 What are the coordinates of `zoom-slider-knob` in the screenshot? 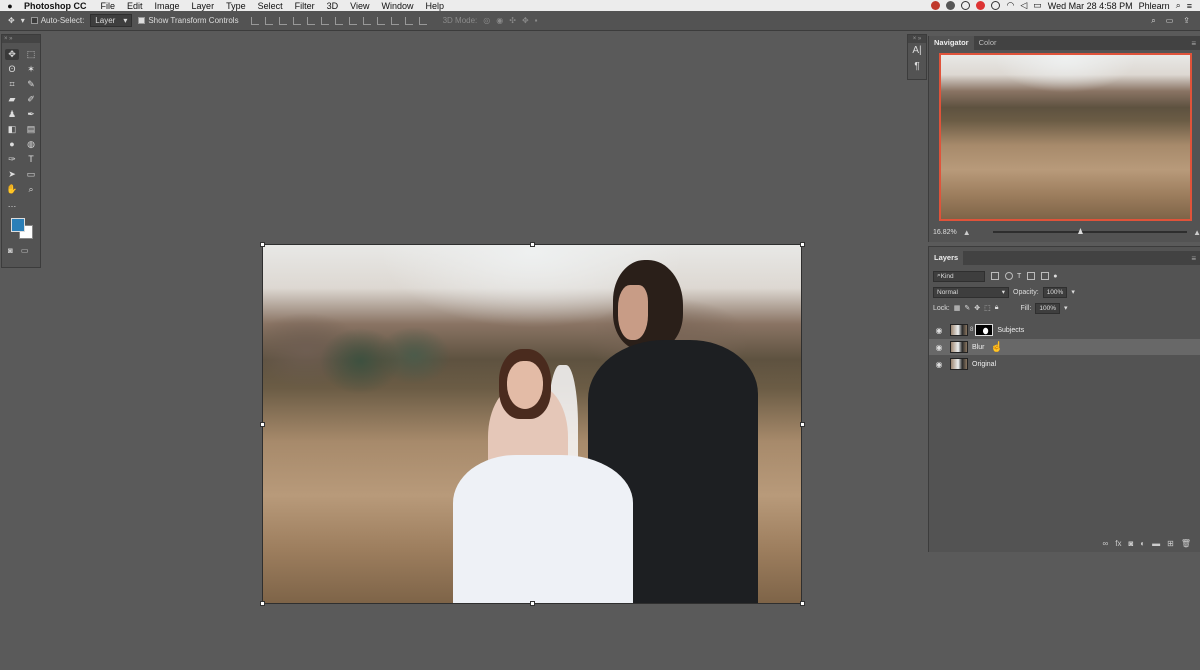 It's located at (1080, 231).